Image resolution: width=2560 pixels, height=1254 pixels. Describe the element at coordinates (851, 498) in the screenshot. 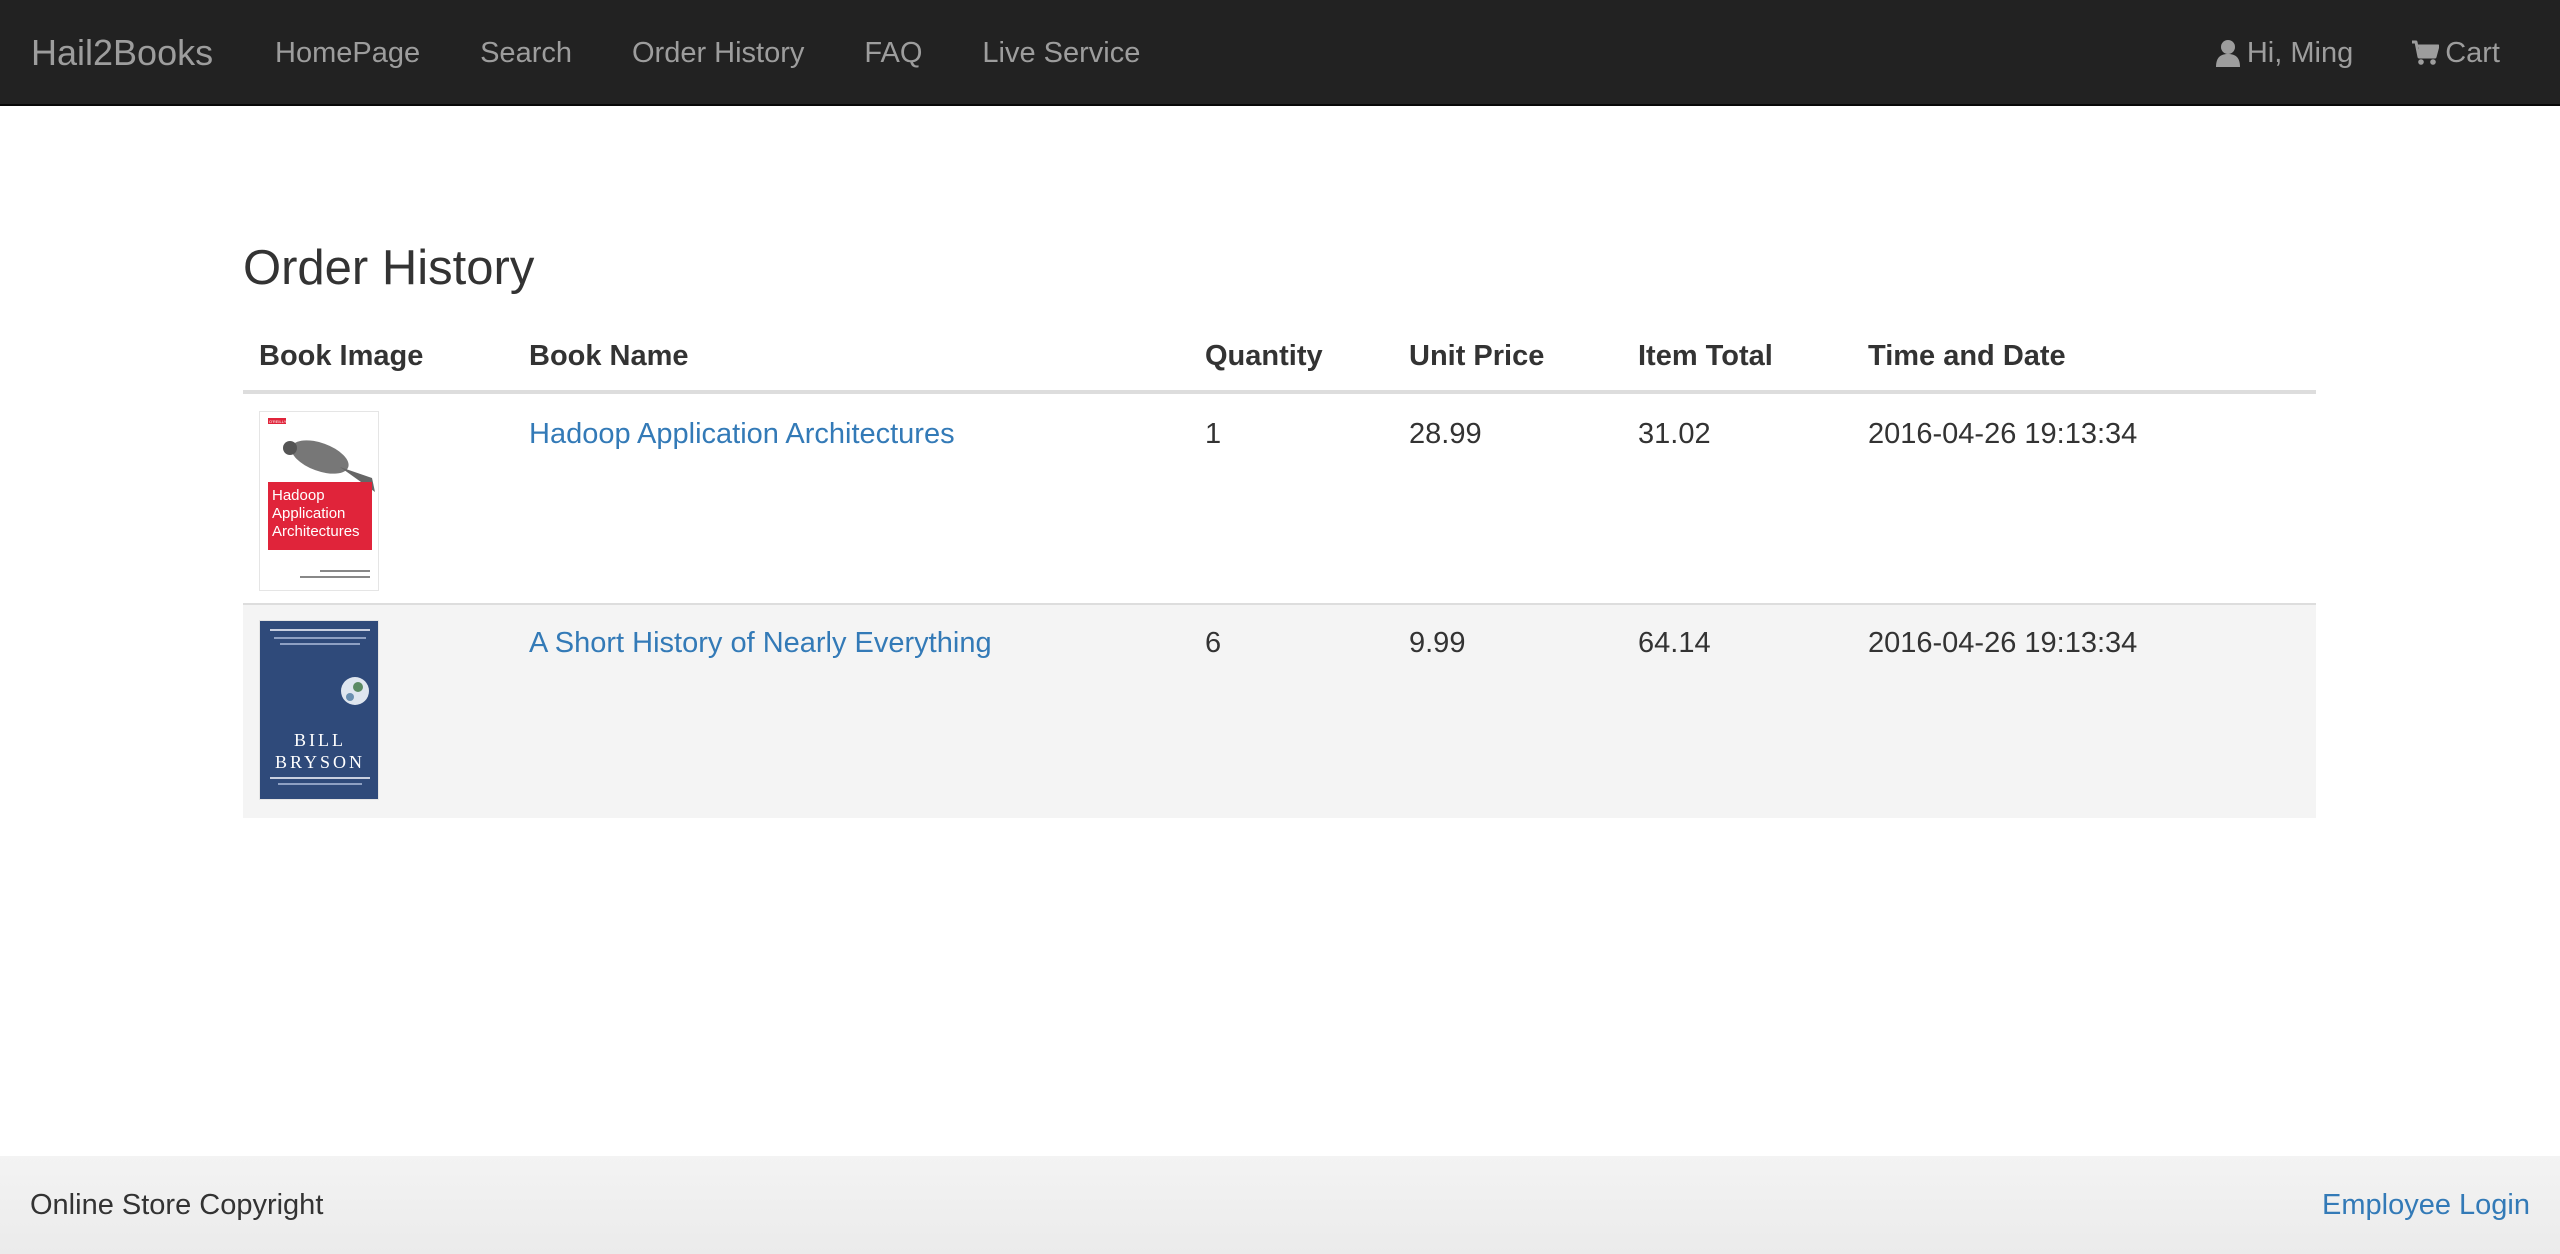

I see `book-name-cell: Hadoop Application Architectures` at that location.